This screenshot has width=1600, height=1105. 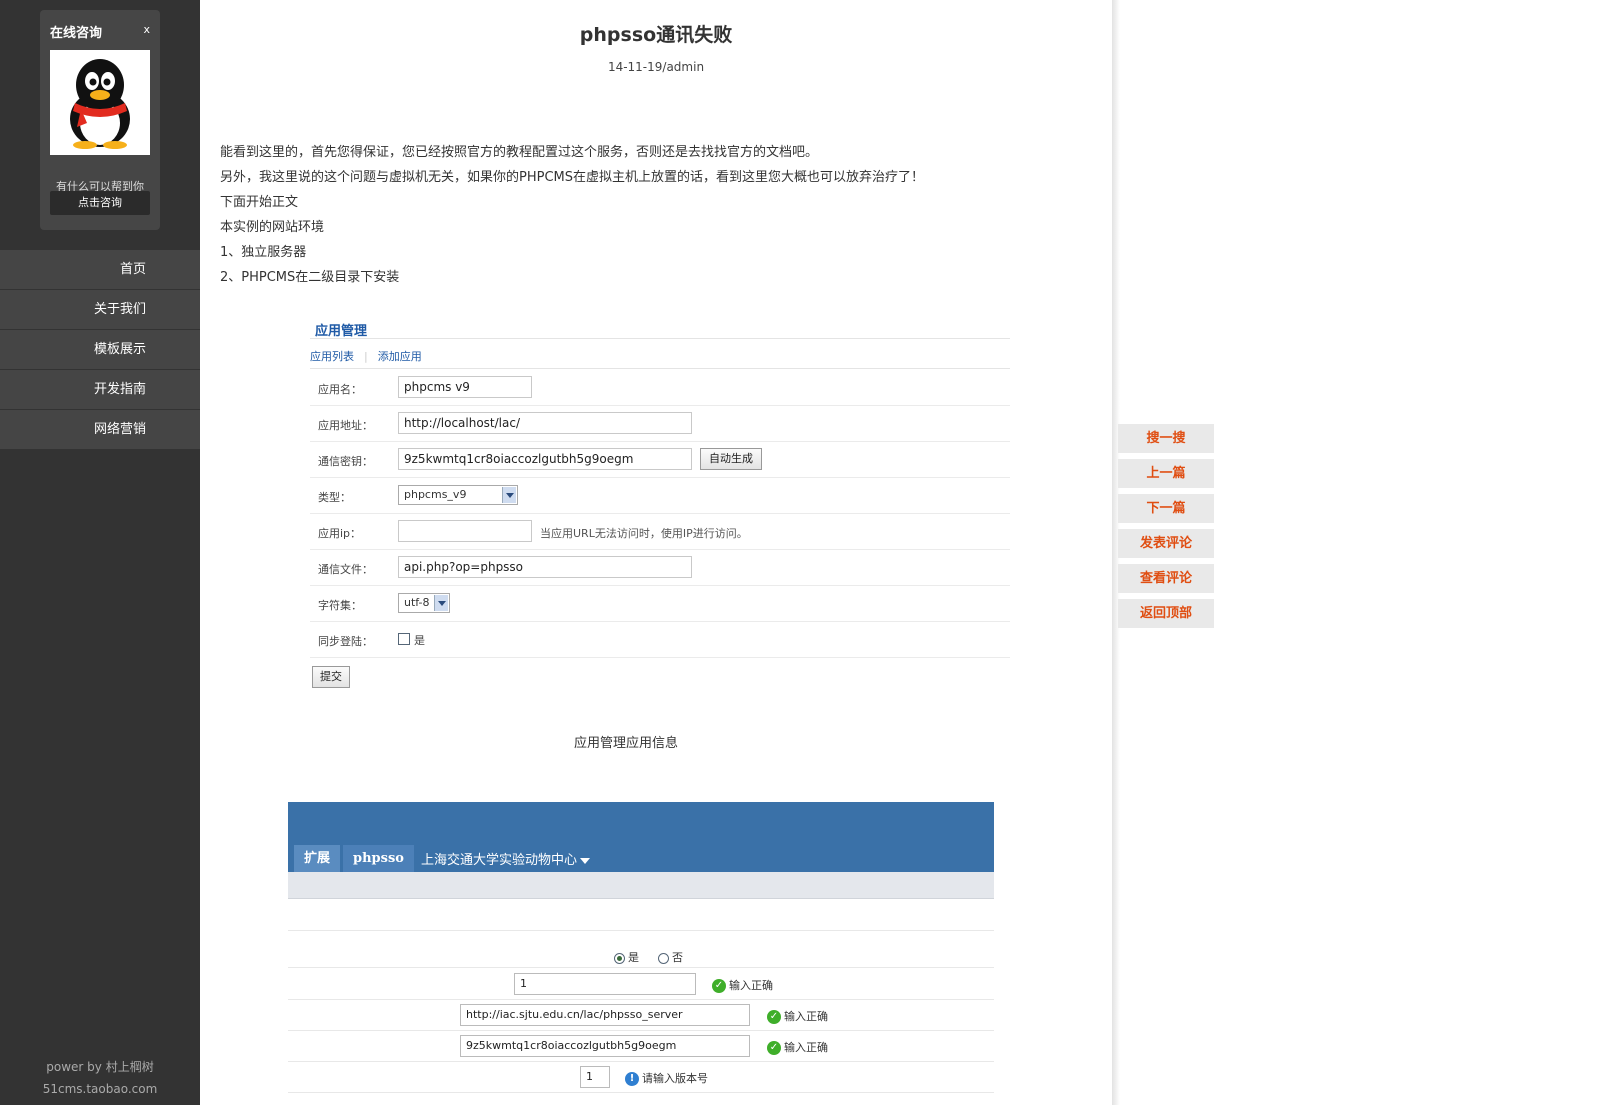 I want to click on form-row-type: 类型： phpcms_v9, so click(x=660, y=496).